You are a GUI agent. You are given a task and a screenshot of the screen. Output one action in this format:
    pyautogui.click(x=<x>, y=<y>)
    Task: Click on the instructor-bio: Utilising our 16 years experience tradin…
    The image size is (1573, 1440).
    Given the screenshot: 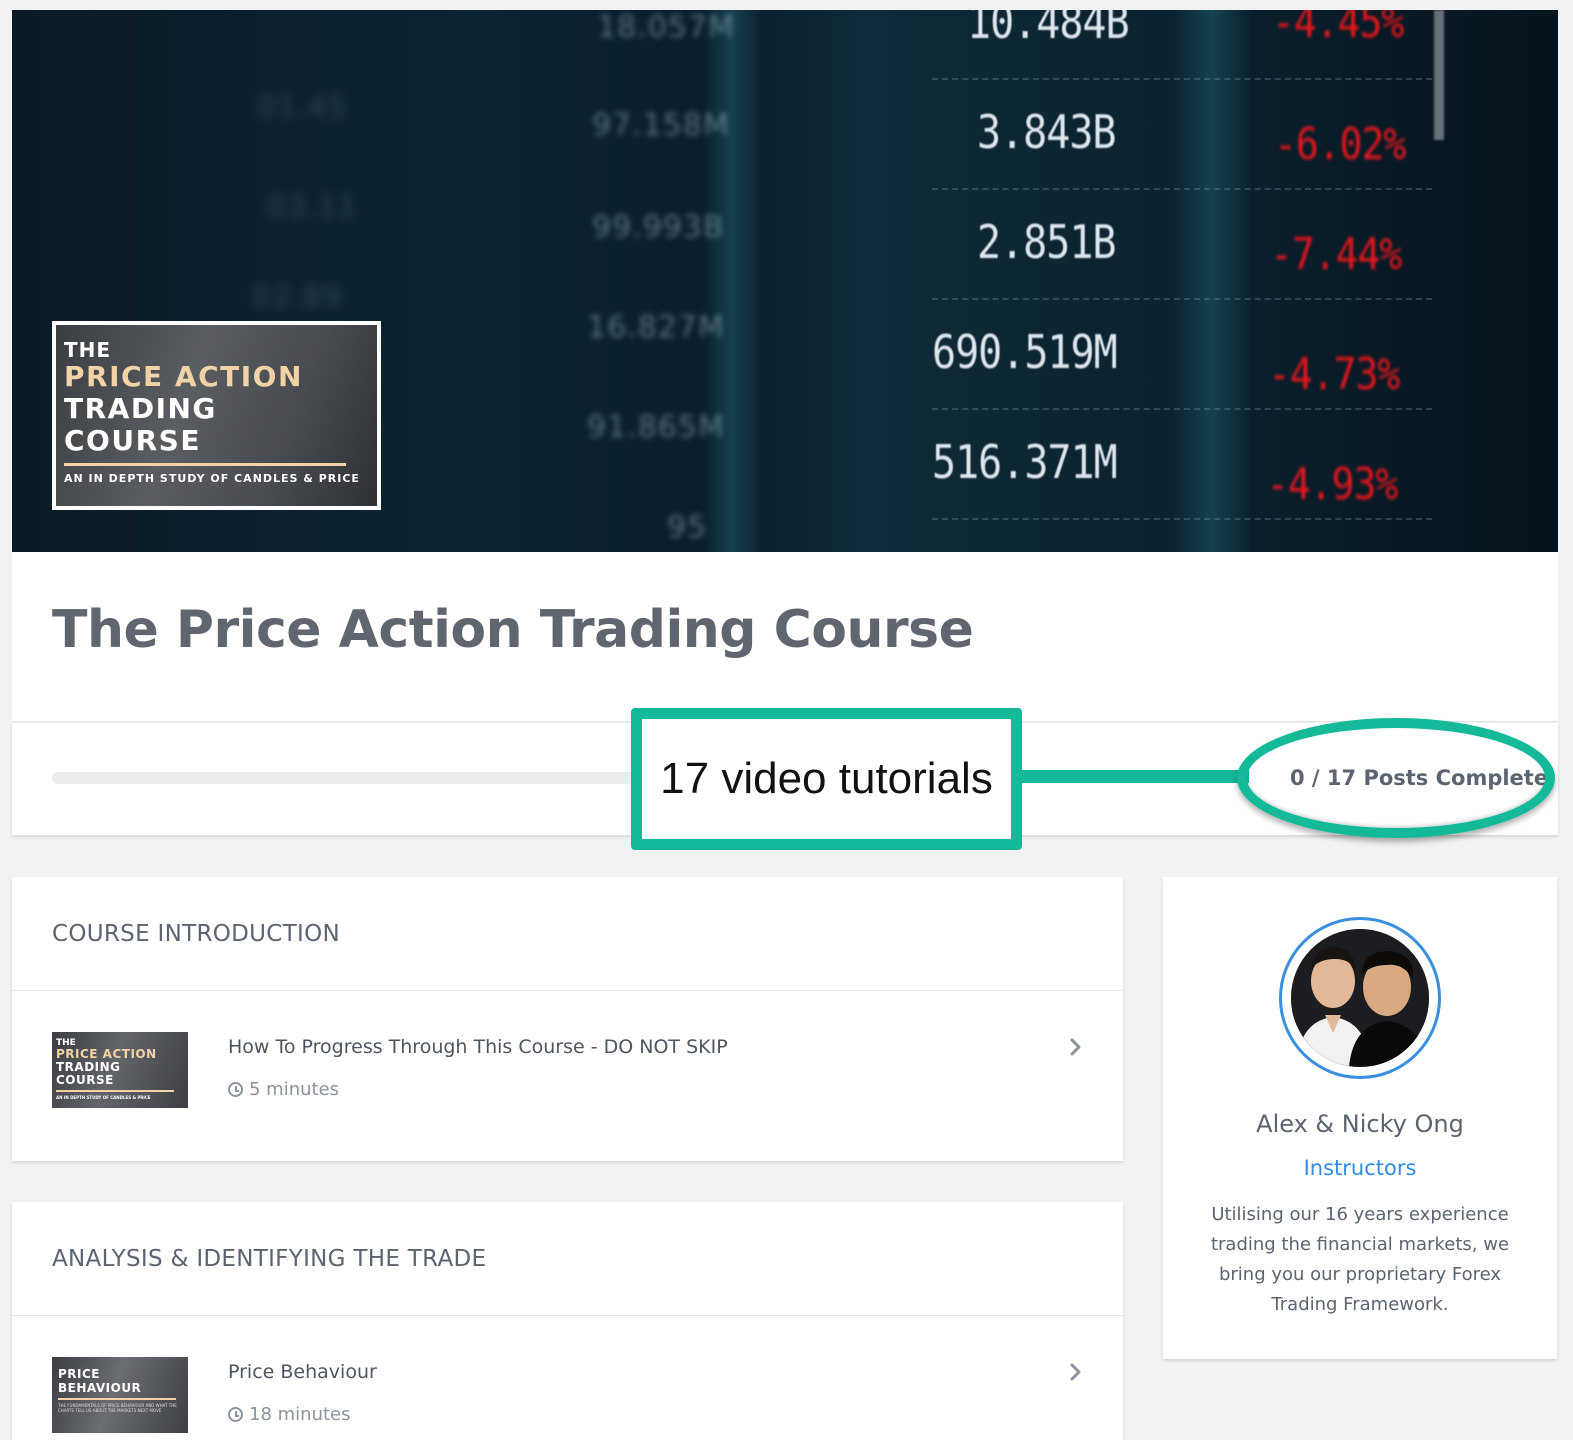 What is the action you would take?
    pyautogui.click(x=1360, y=1259)
    